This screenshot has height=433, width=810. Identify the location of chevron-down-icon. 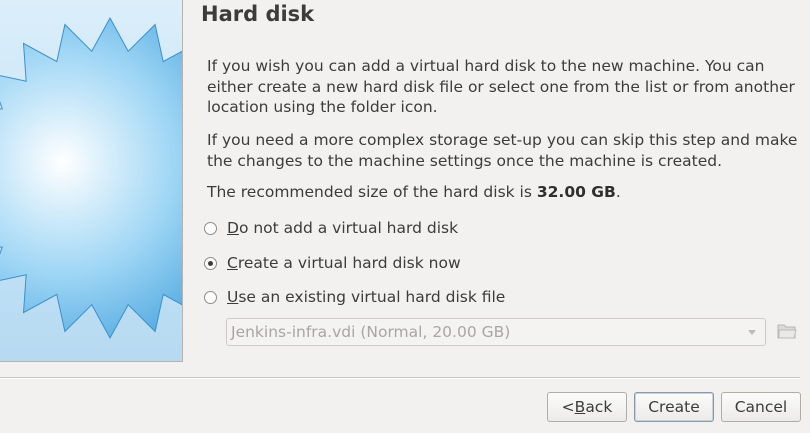
(752, 332).